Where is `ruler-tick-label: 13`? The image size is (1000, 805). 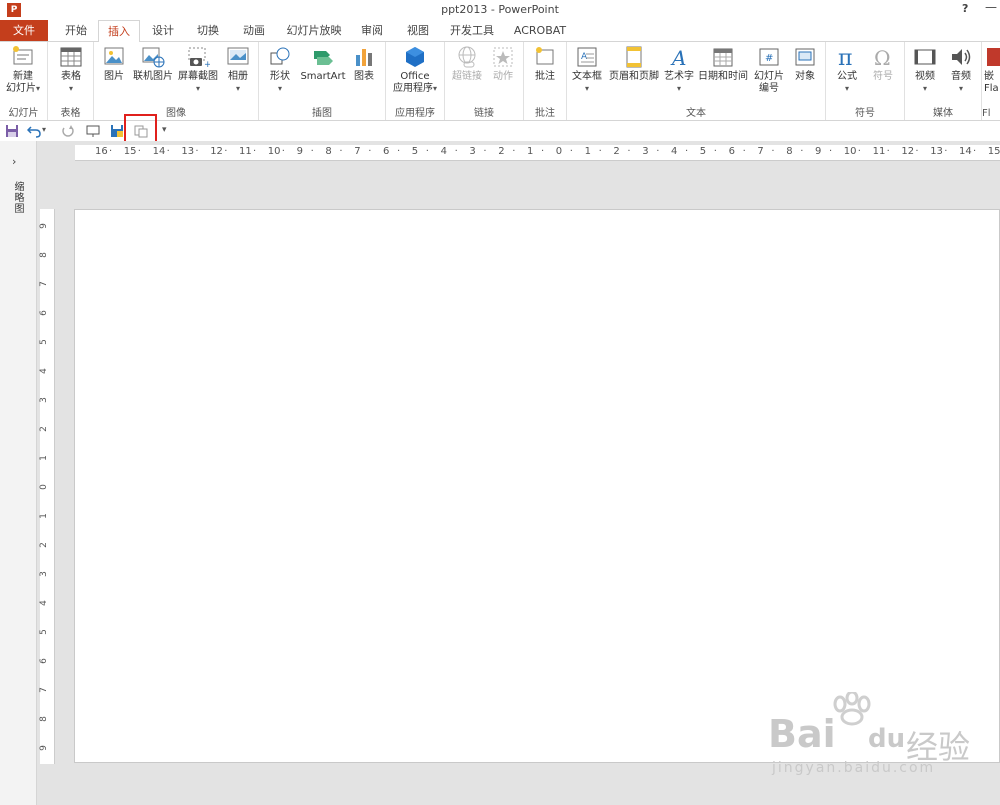 ruler-tick-label: 13 is located at coordinates (936, 151).